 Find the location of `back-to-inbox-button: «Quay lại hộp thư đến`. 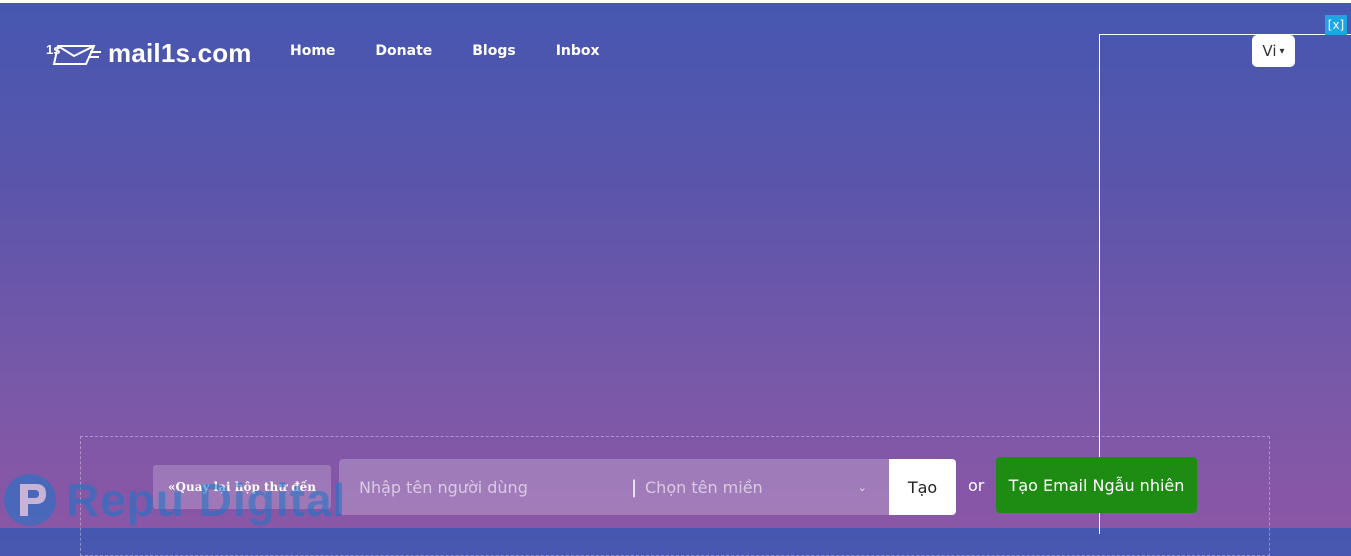

back-to-inbox-button: «Quay lại hộp thư đến is located at coordinates (242, 487).